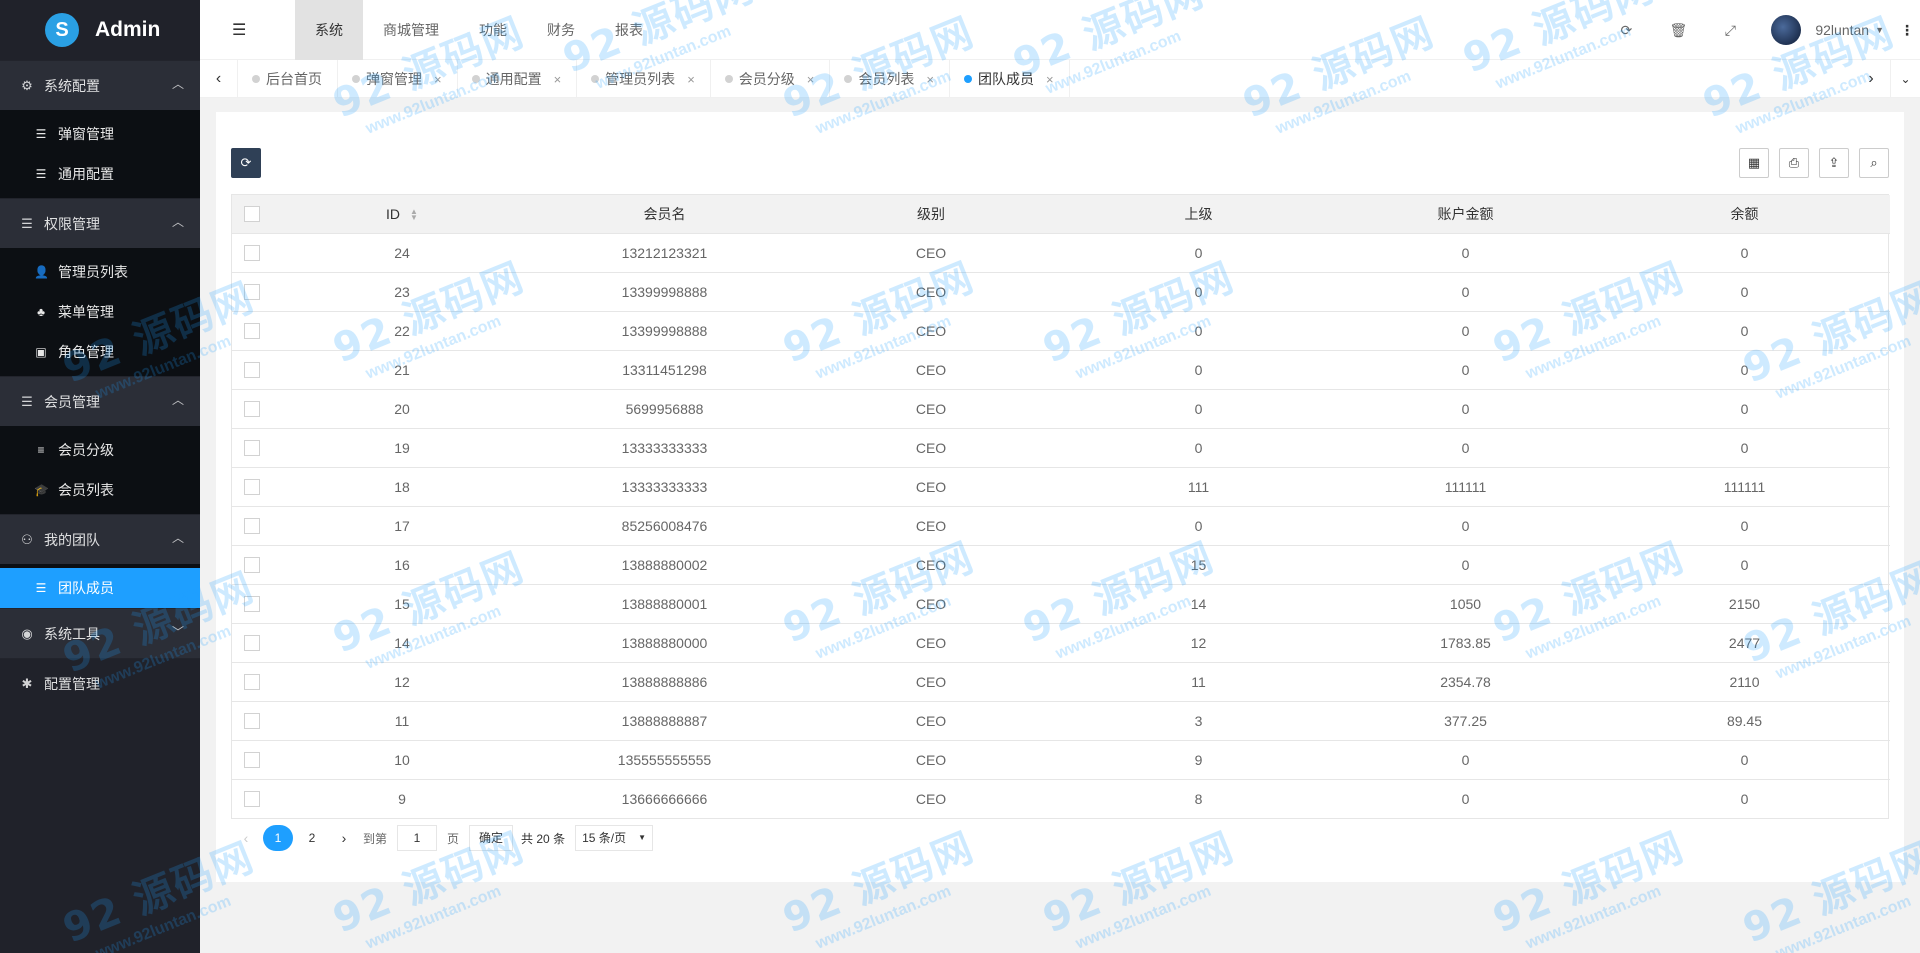  What do you see at coordinates (398, 79) in the screenshot?
I see `tab-popup-manage: 弹窗管理 ×` at bounding box center [398, 79].